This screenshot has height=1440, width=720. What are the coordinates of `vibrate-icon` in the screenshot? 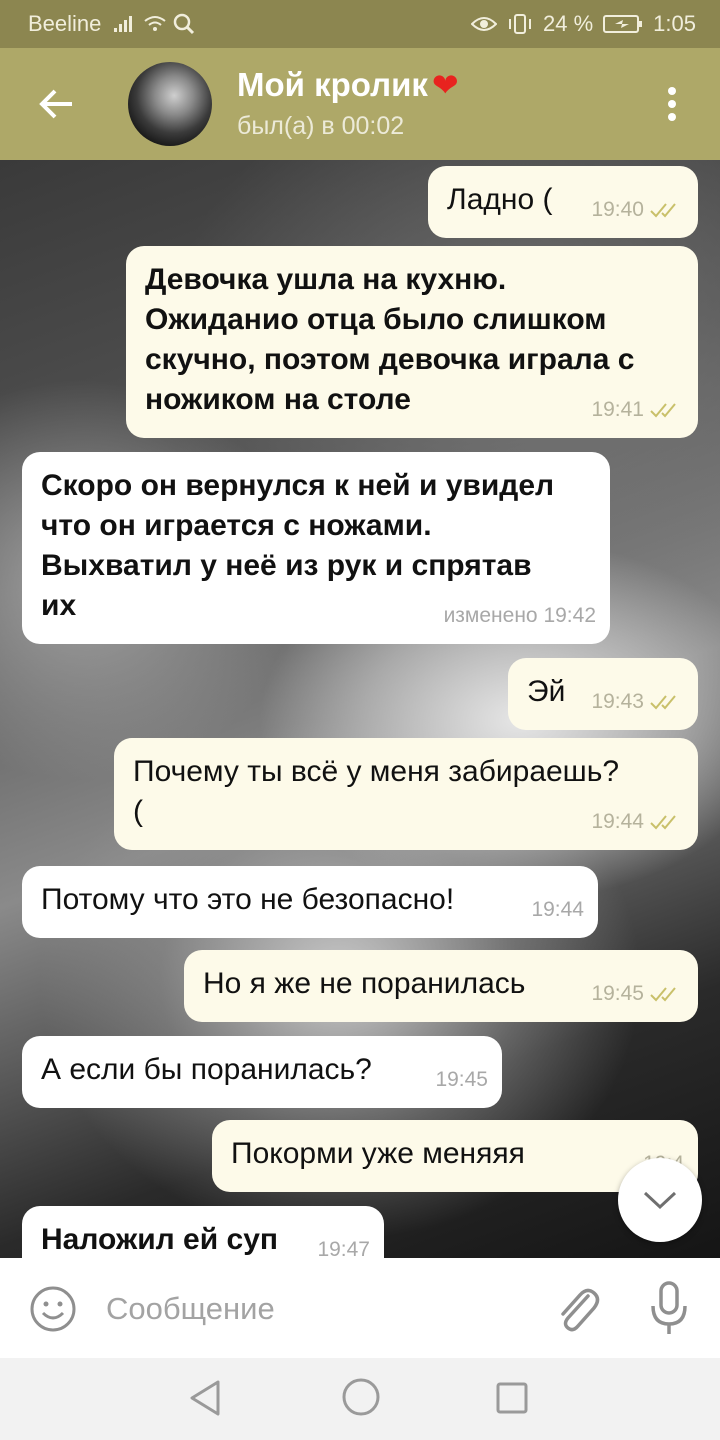 It's located at (520, 24).